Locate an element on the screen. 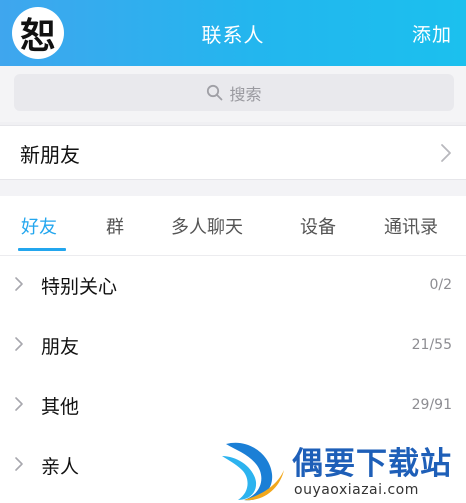  section-gap is located at coordinates (233, 188).